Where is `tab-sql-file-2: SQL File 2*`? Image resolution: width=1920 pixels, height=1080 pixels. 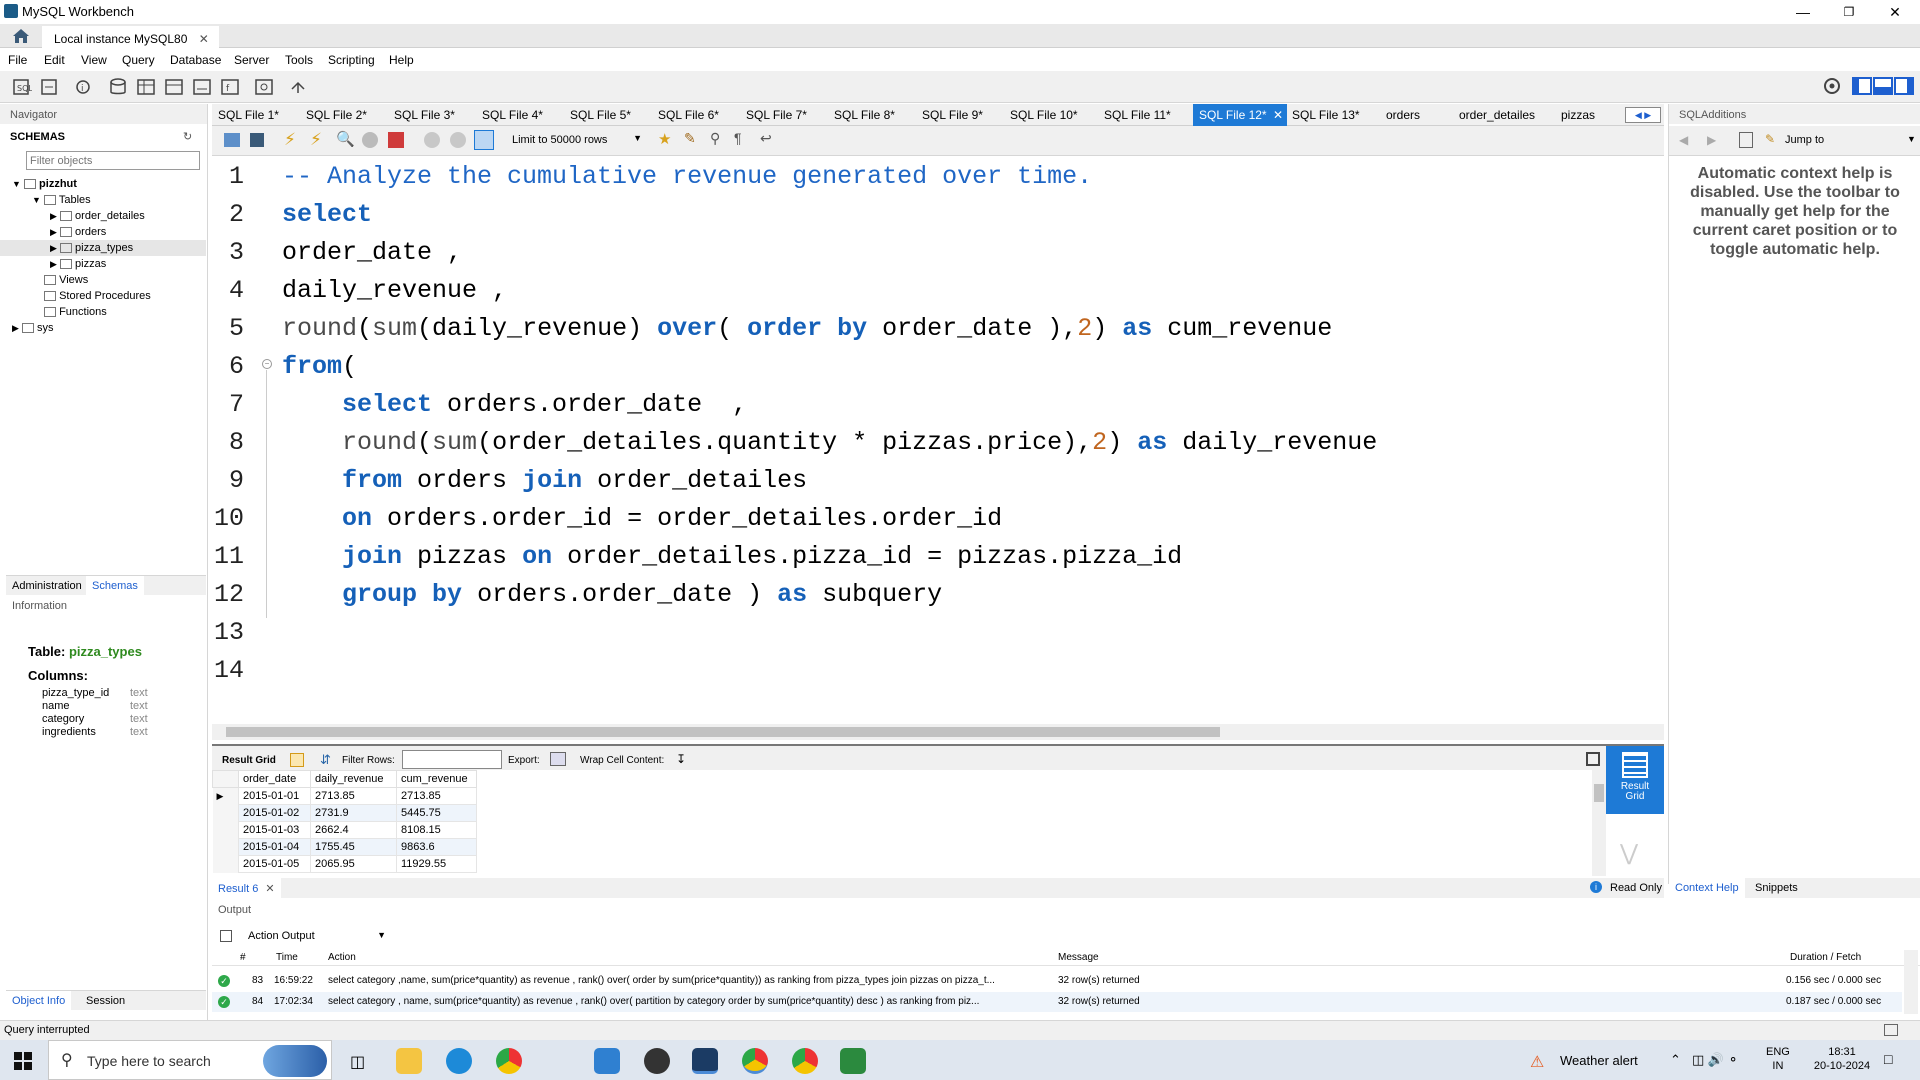 tab-sql-file-2: SQL File 2* is located at coordinates (336, 115).